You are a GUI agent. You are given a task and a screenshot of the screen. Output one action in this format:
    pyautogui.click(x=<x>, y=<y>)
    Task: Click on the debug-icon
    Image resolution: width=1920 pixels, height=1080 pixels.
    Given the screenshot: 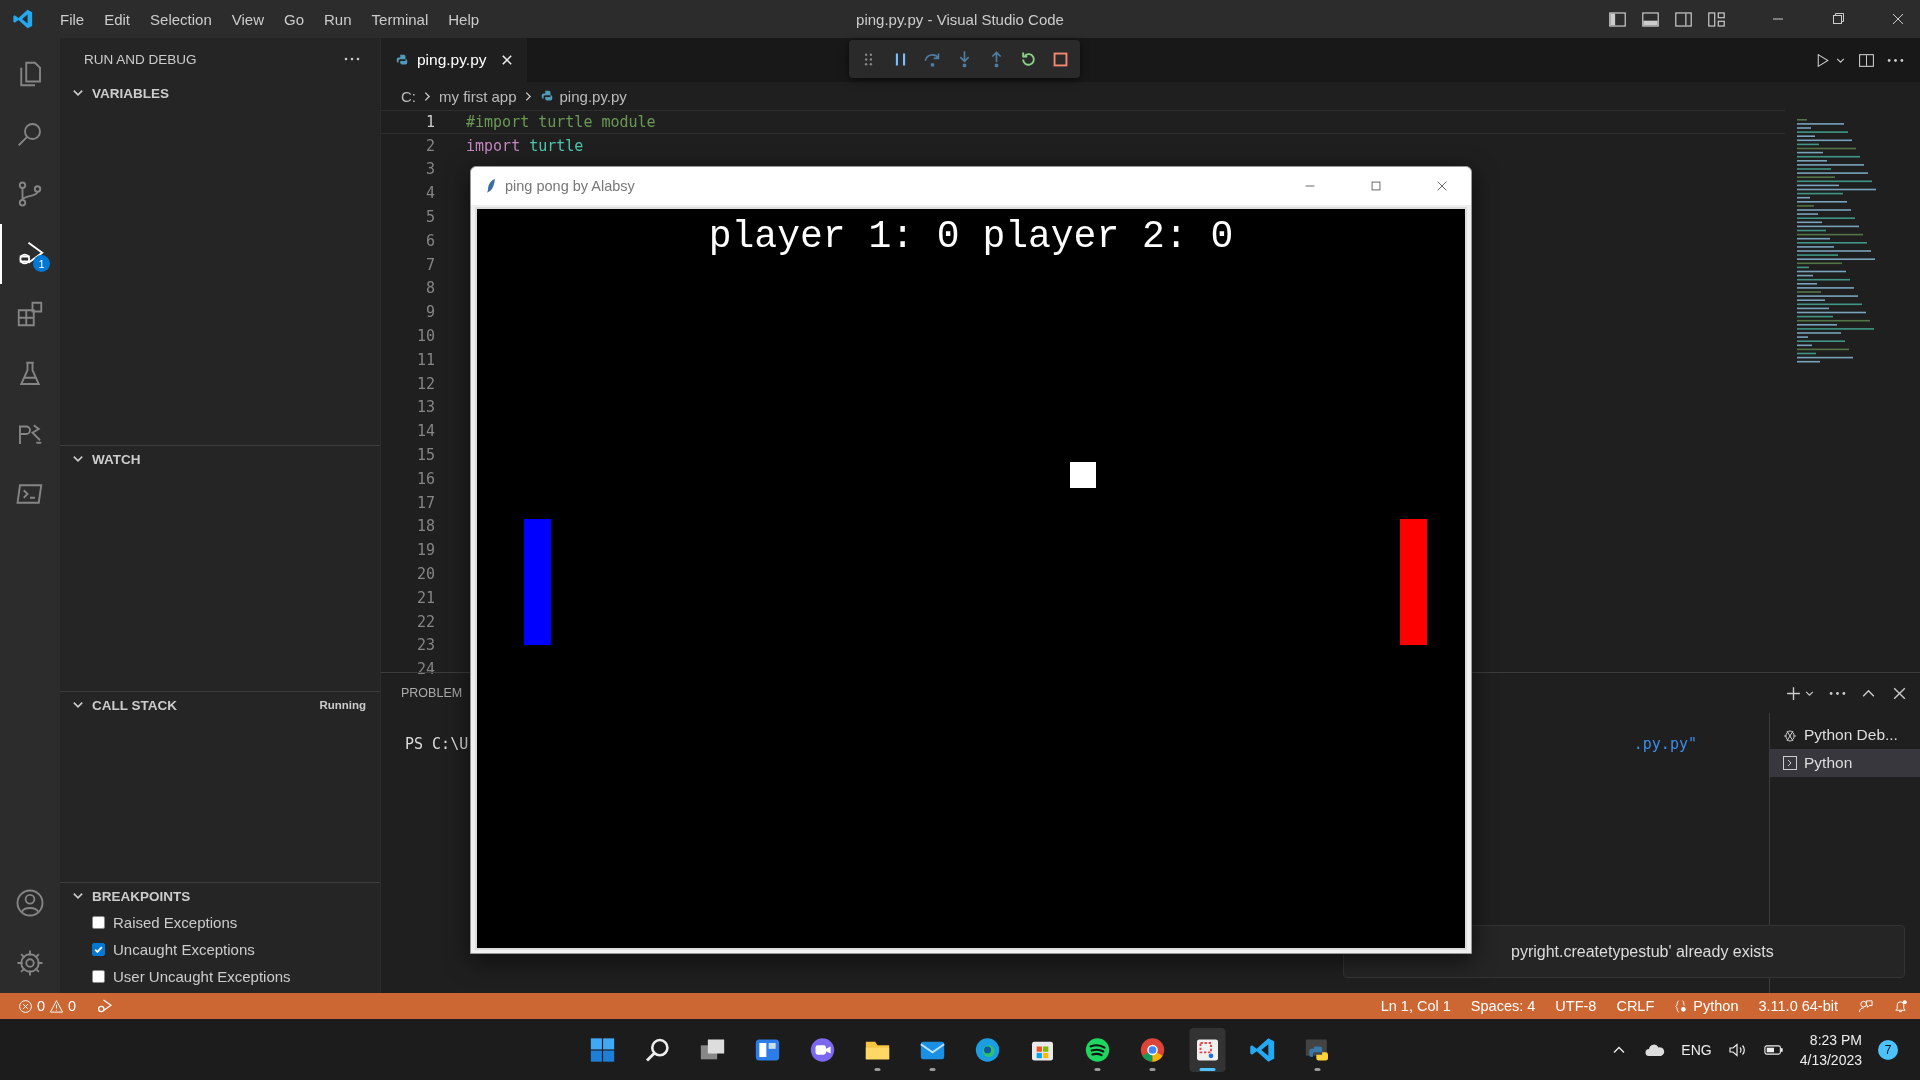 What is the action you would take?
    pyautogui.click(x=105, y=1006)
    